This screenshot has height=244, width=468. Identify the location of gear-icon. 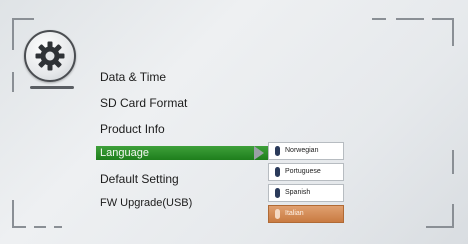
(50, 56).